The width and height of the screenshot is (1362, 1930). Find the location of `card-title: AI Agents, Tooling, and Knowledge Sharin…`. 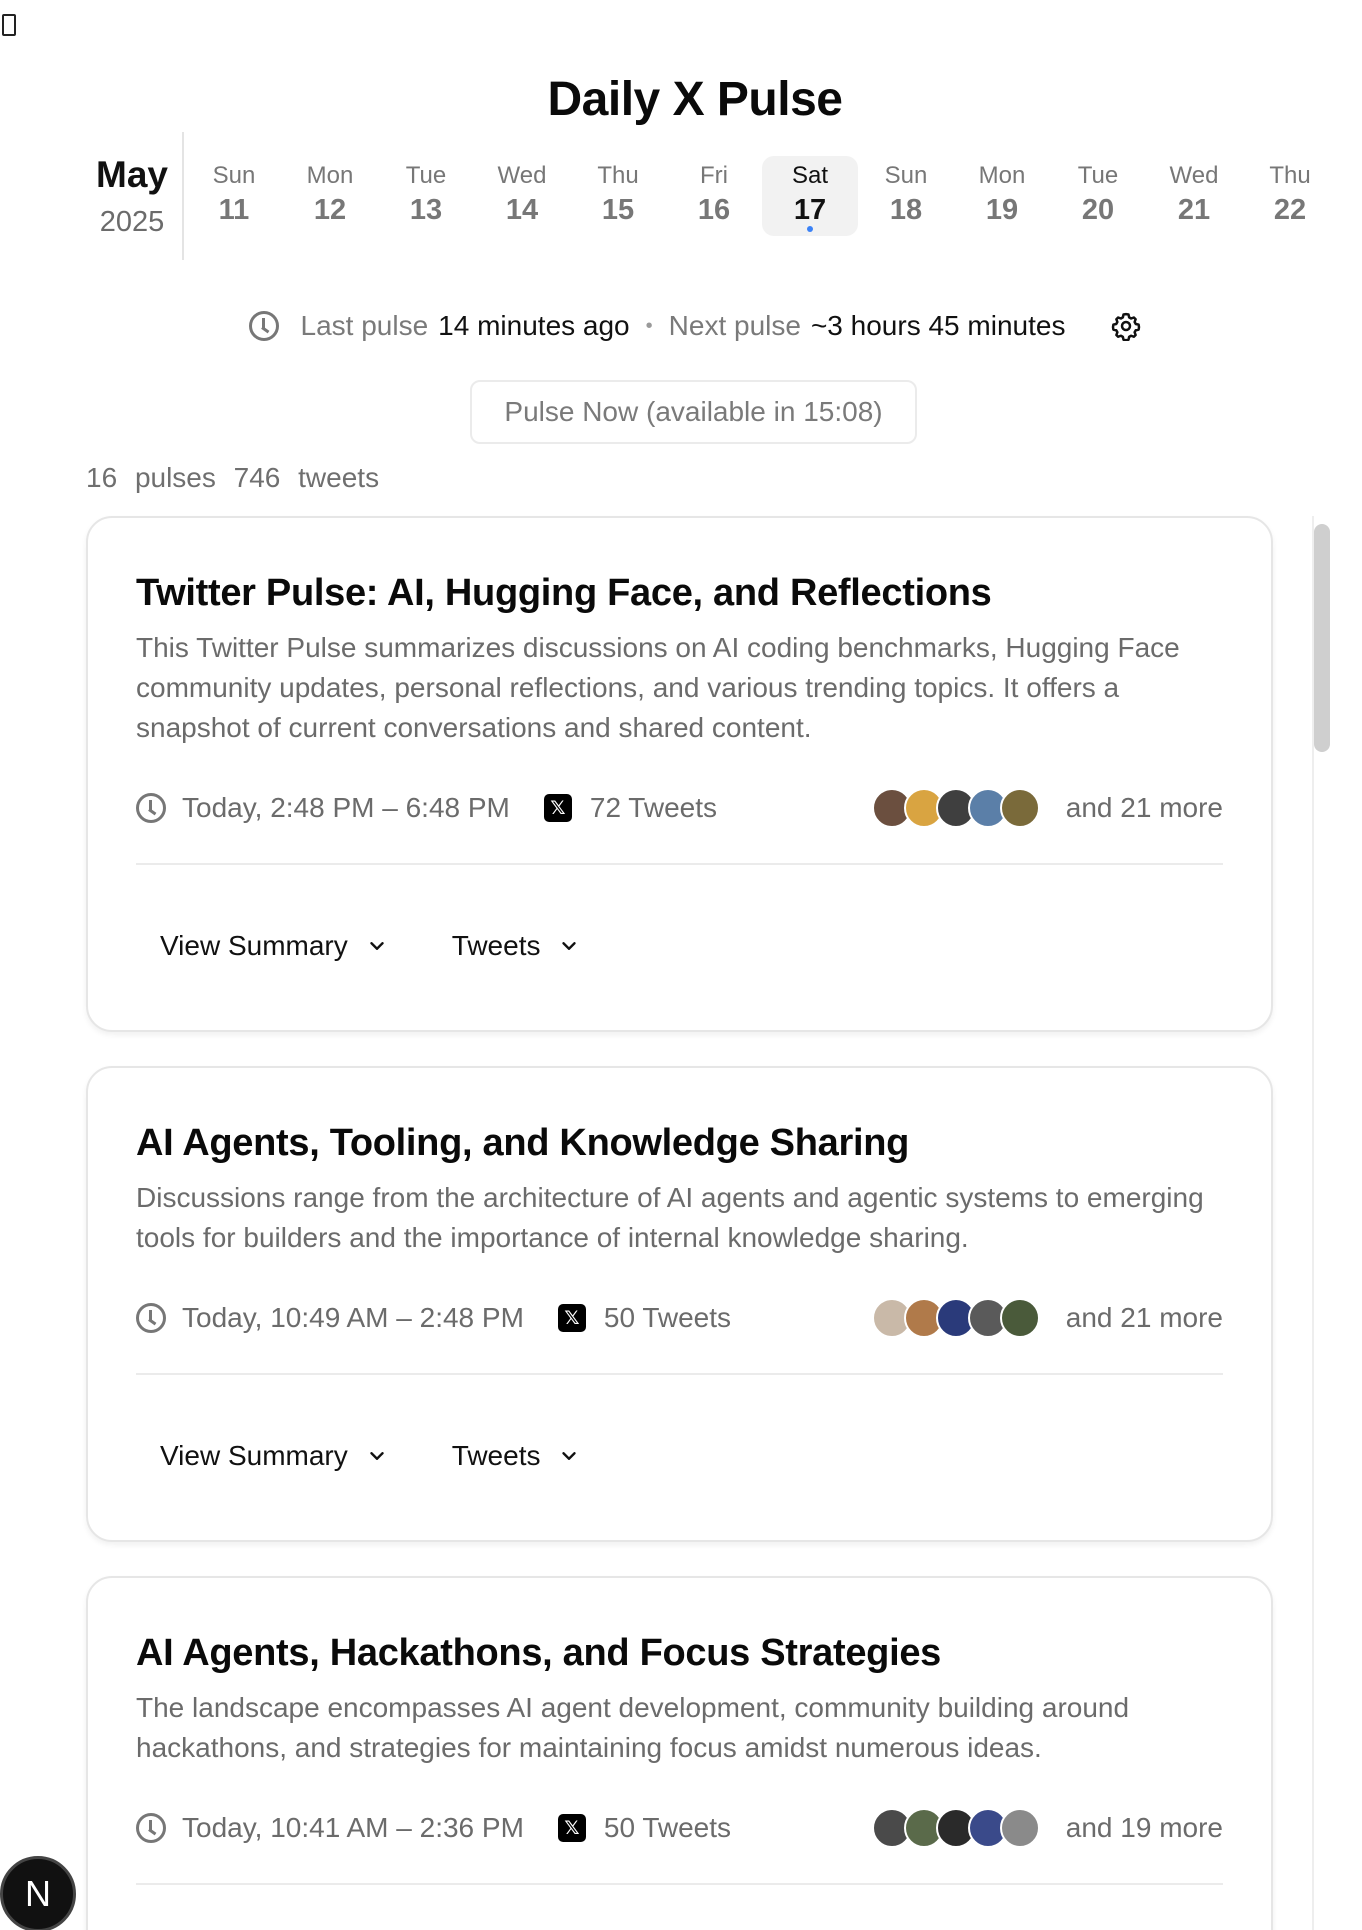

card-title: AI Agents, Tooling, and Knowledge Sharin… is located at coordinates (522, 1143).